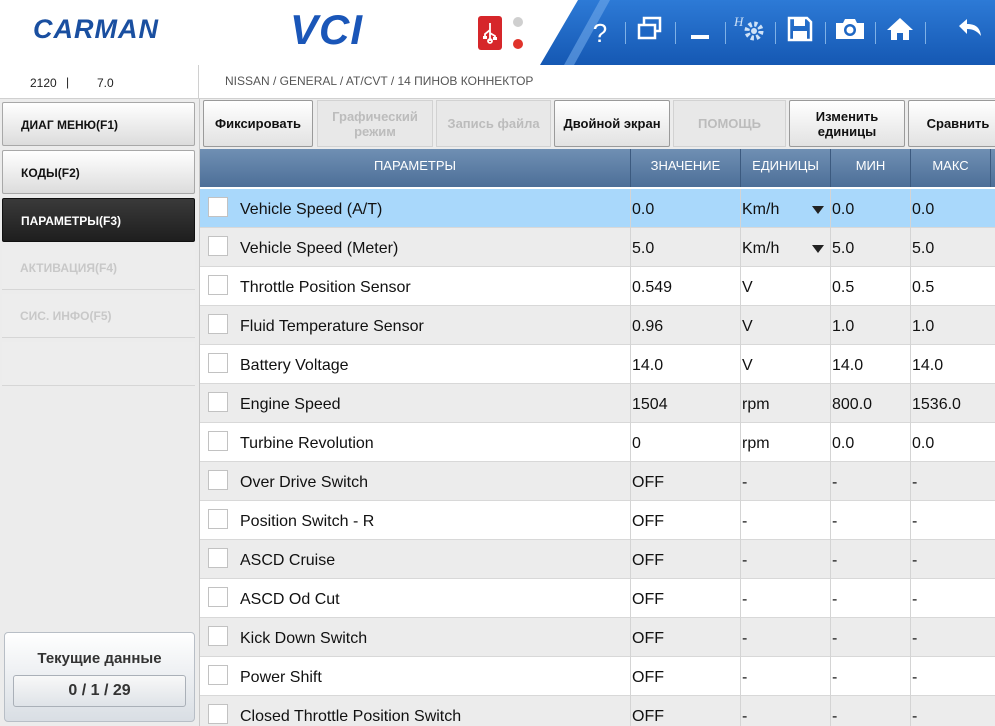 This screenshot has height=726, width=995. Describe the element at coordinates (747, 326) in the screenshot. I see `param-unit: V` at that location.